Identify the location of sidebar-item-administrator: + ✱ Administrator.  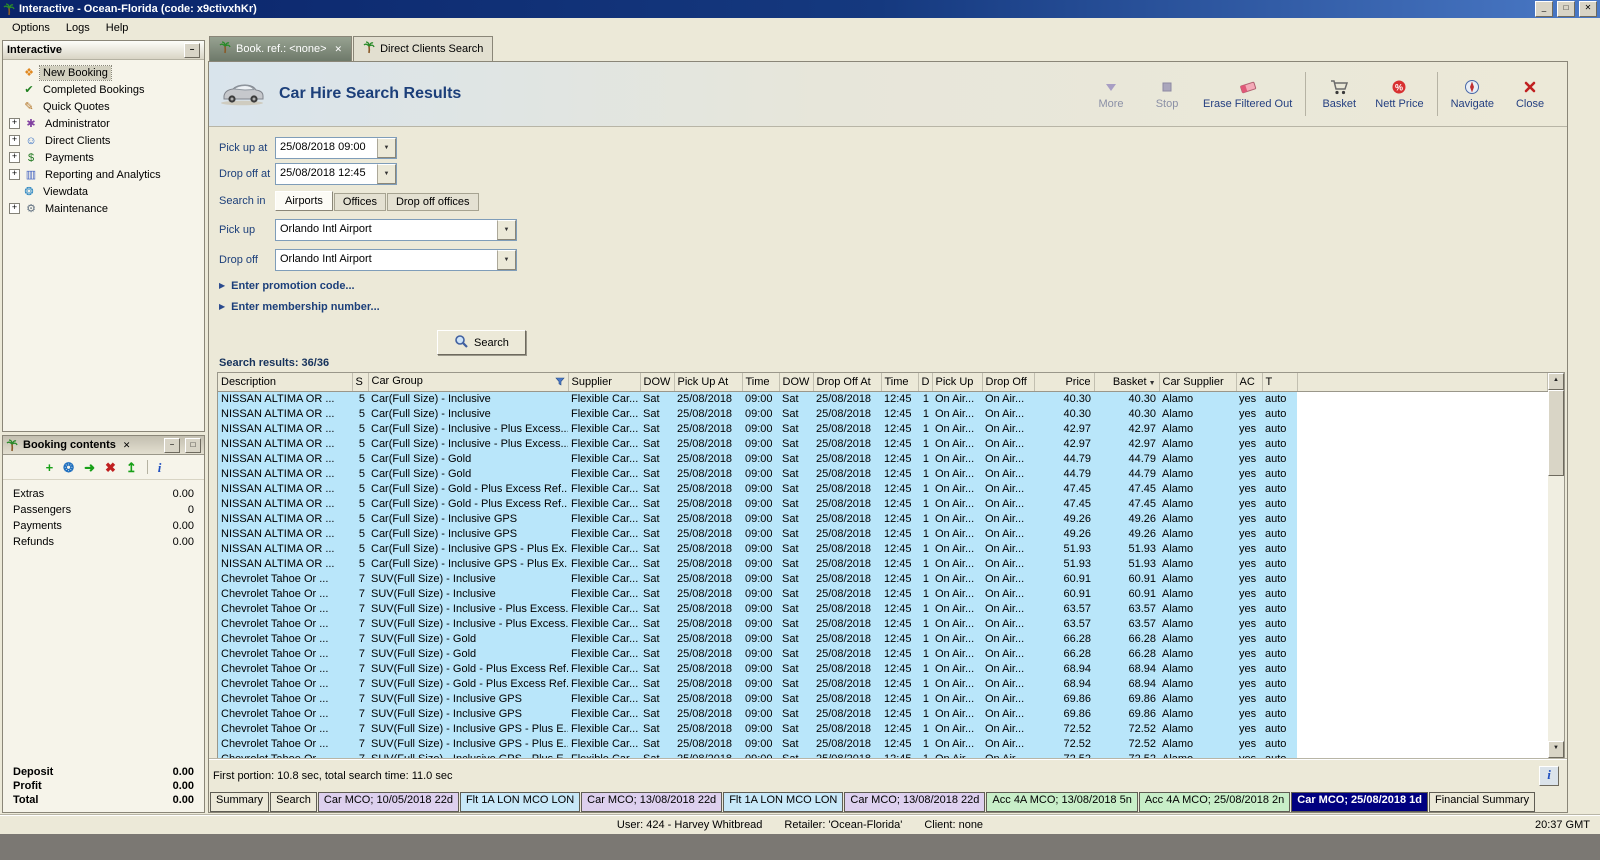
(103, 123).